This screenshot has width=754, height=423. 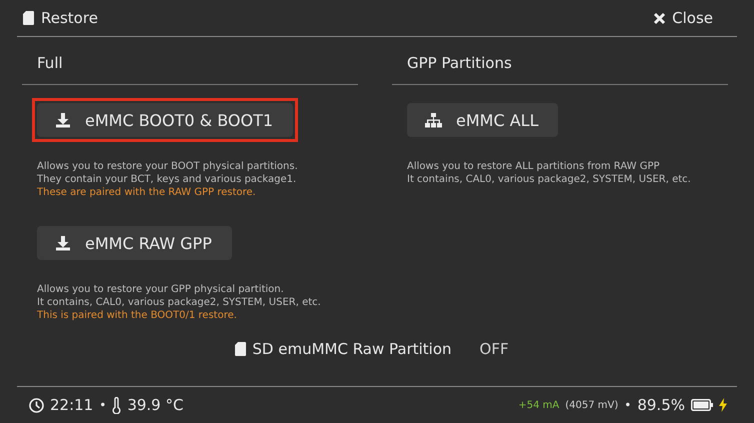 What do you see at coordinates (137, 315) in the screenshot?
I see `warning-text: This is paired with the BOOT0/1 restore.` at bounding box center [137, 315].